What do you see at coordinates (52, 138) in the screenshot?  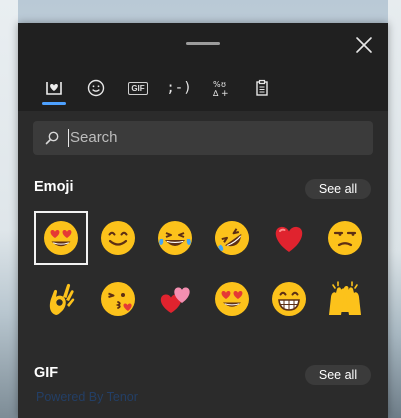 I see `search-icon` at bounding box center [52, 138].